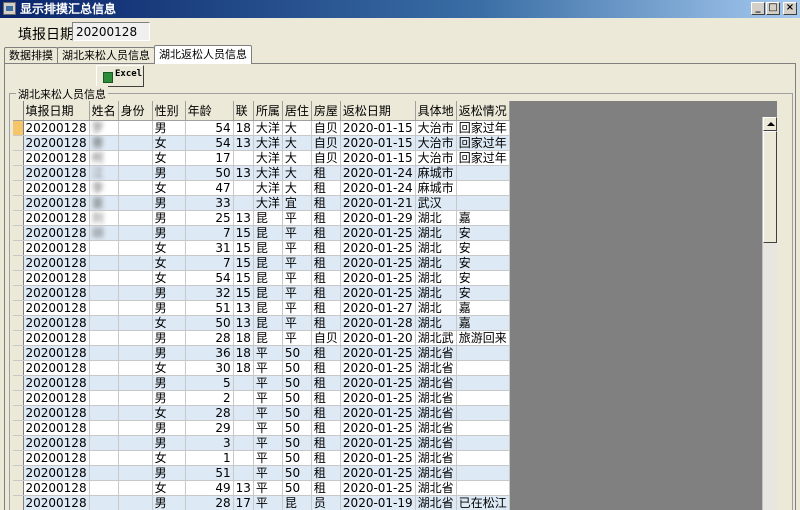 The width and height of the screenshot is (800, 510). What do you see at coordinates (261, 383) in the screenshot?
I see `table-row: 20200128 男 5 平 50 租 2020-01-25 湖北省` at bounding box center [261, 383].